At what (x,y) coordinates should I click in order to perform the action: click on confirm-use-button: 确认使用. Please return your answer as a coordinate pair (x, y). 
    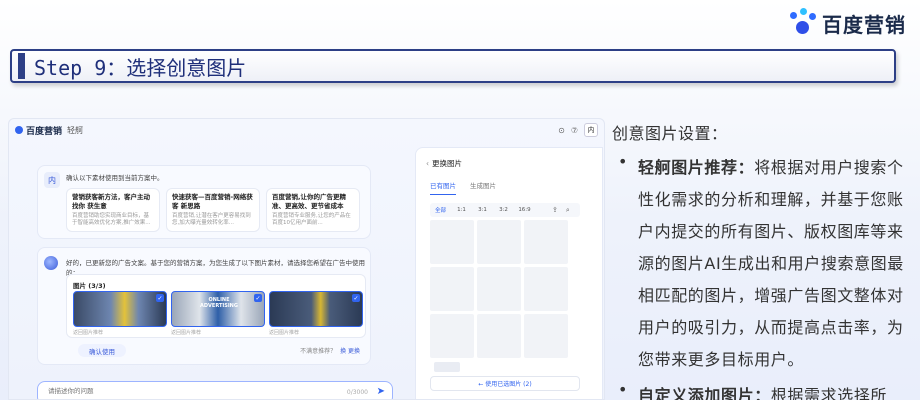
    Looking at the image, I should click on (102, 350).